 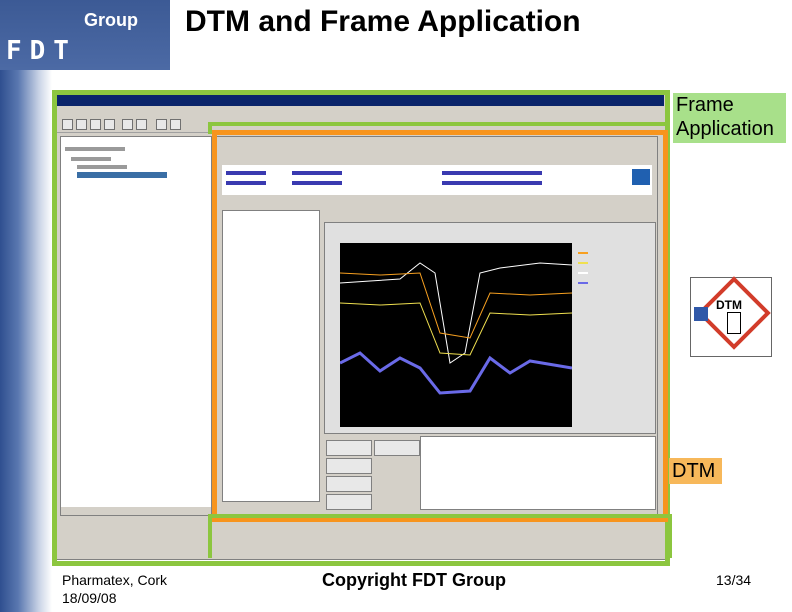 What do you see at coordinates (701, 314) in the screenshot?
I see `dtm-connector-icon` at bounding box center [701, 314].